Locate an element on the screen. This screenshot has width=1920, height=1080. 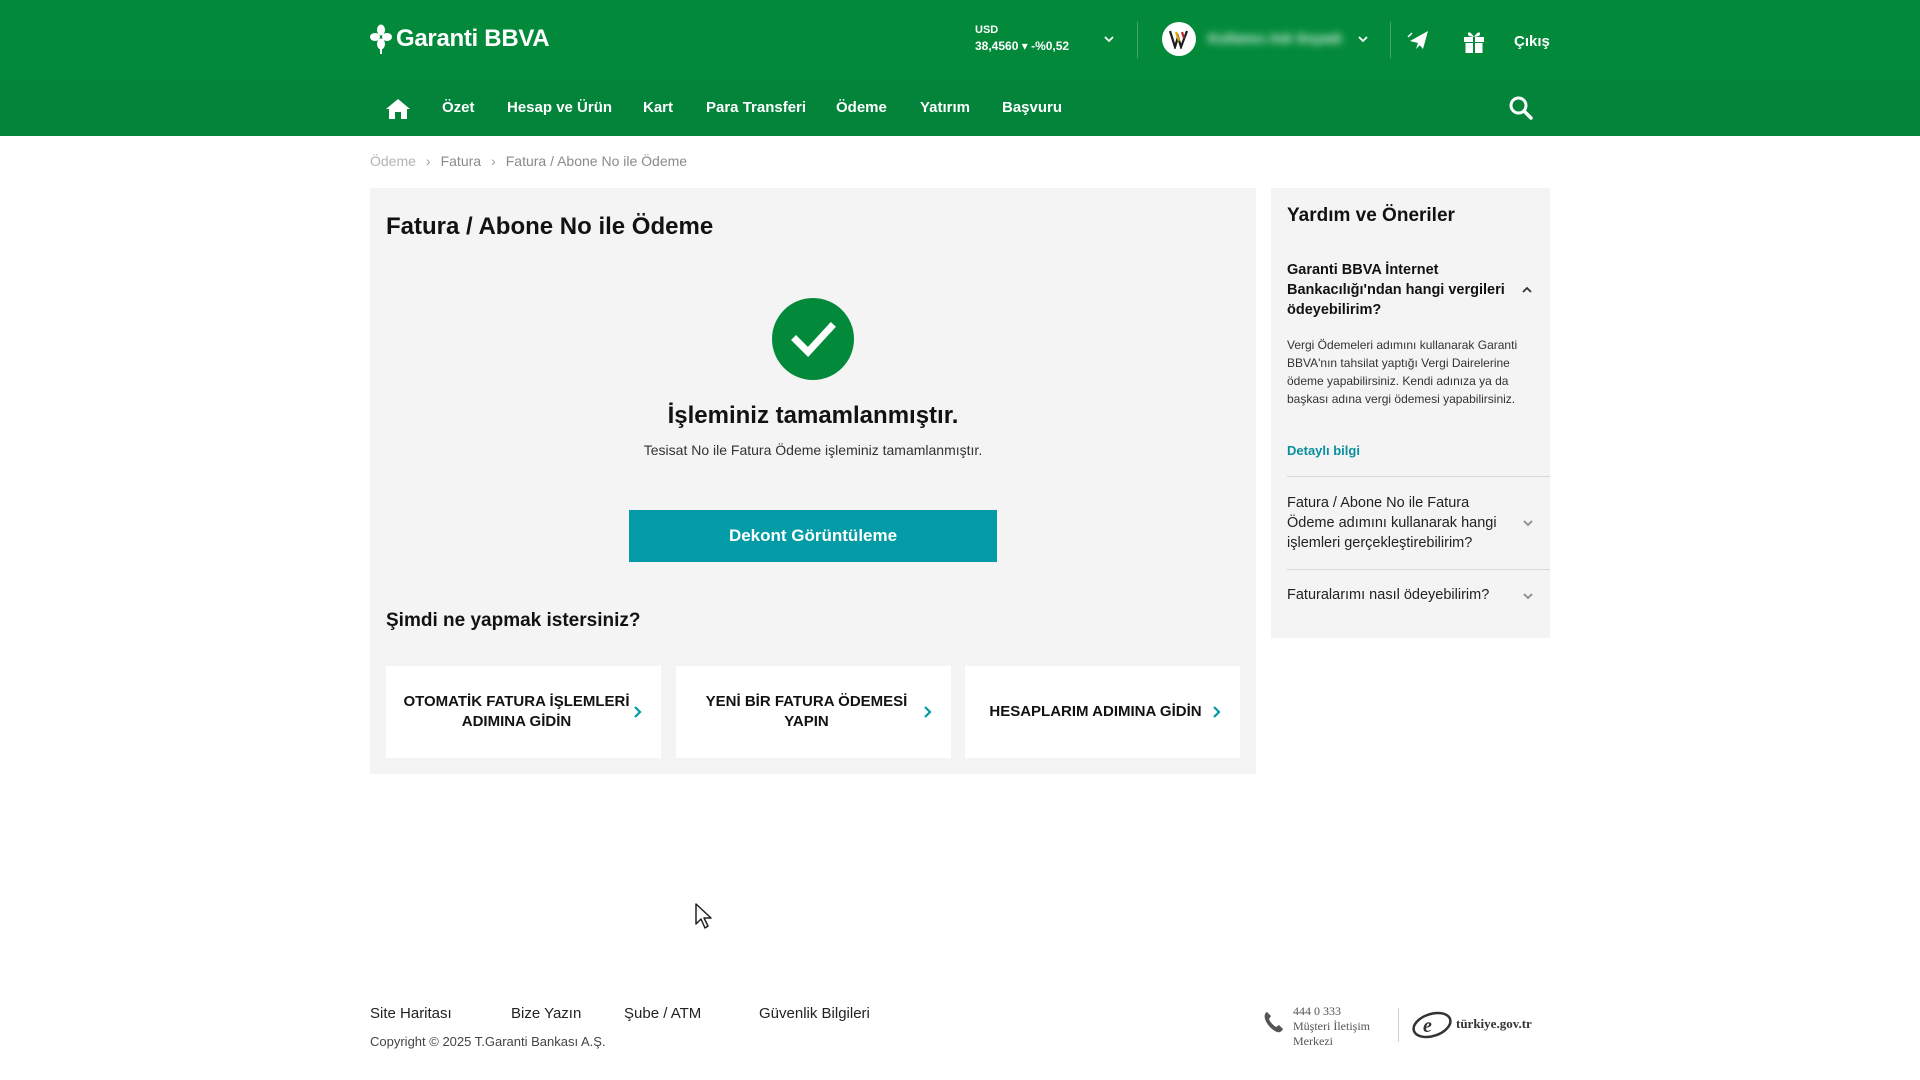
avatar is located at coordinates (1179, 39).